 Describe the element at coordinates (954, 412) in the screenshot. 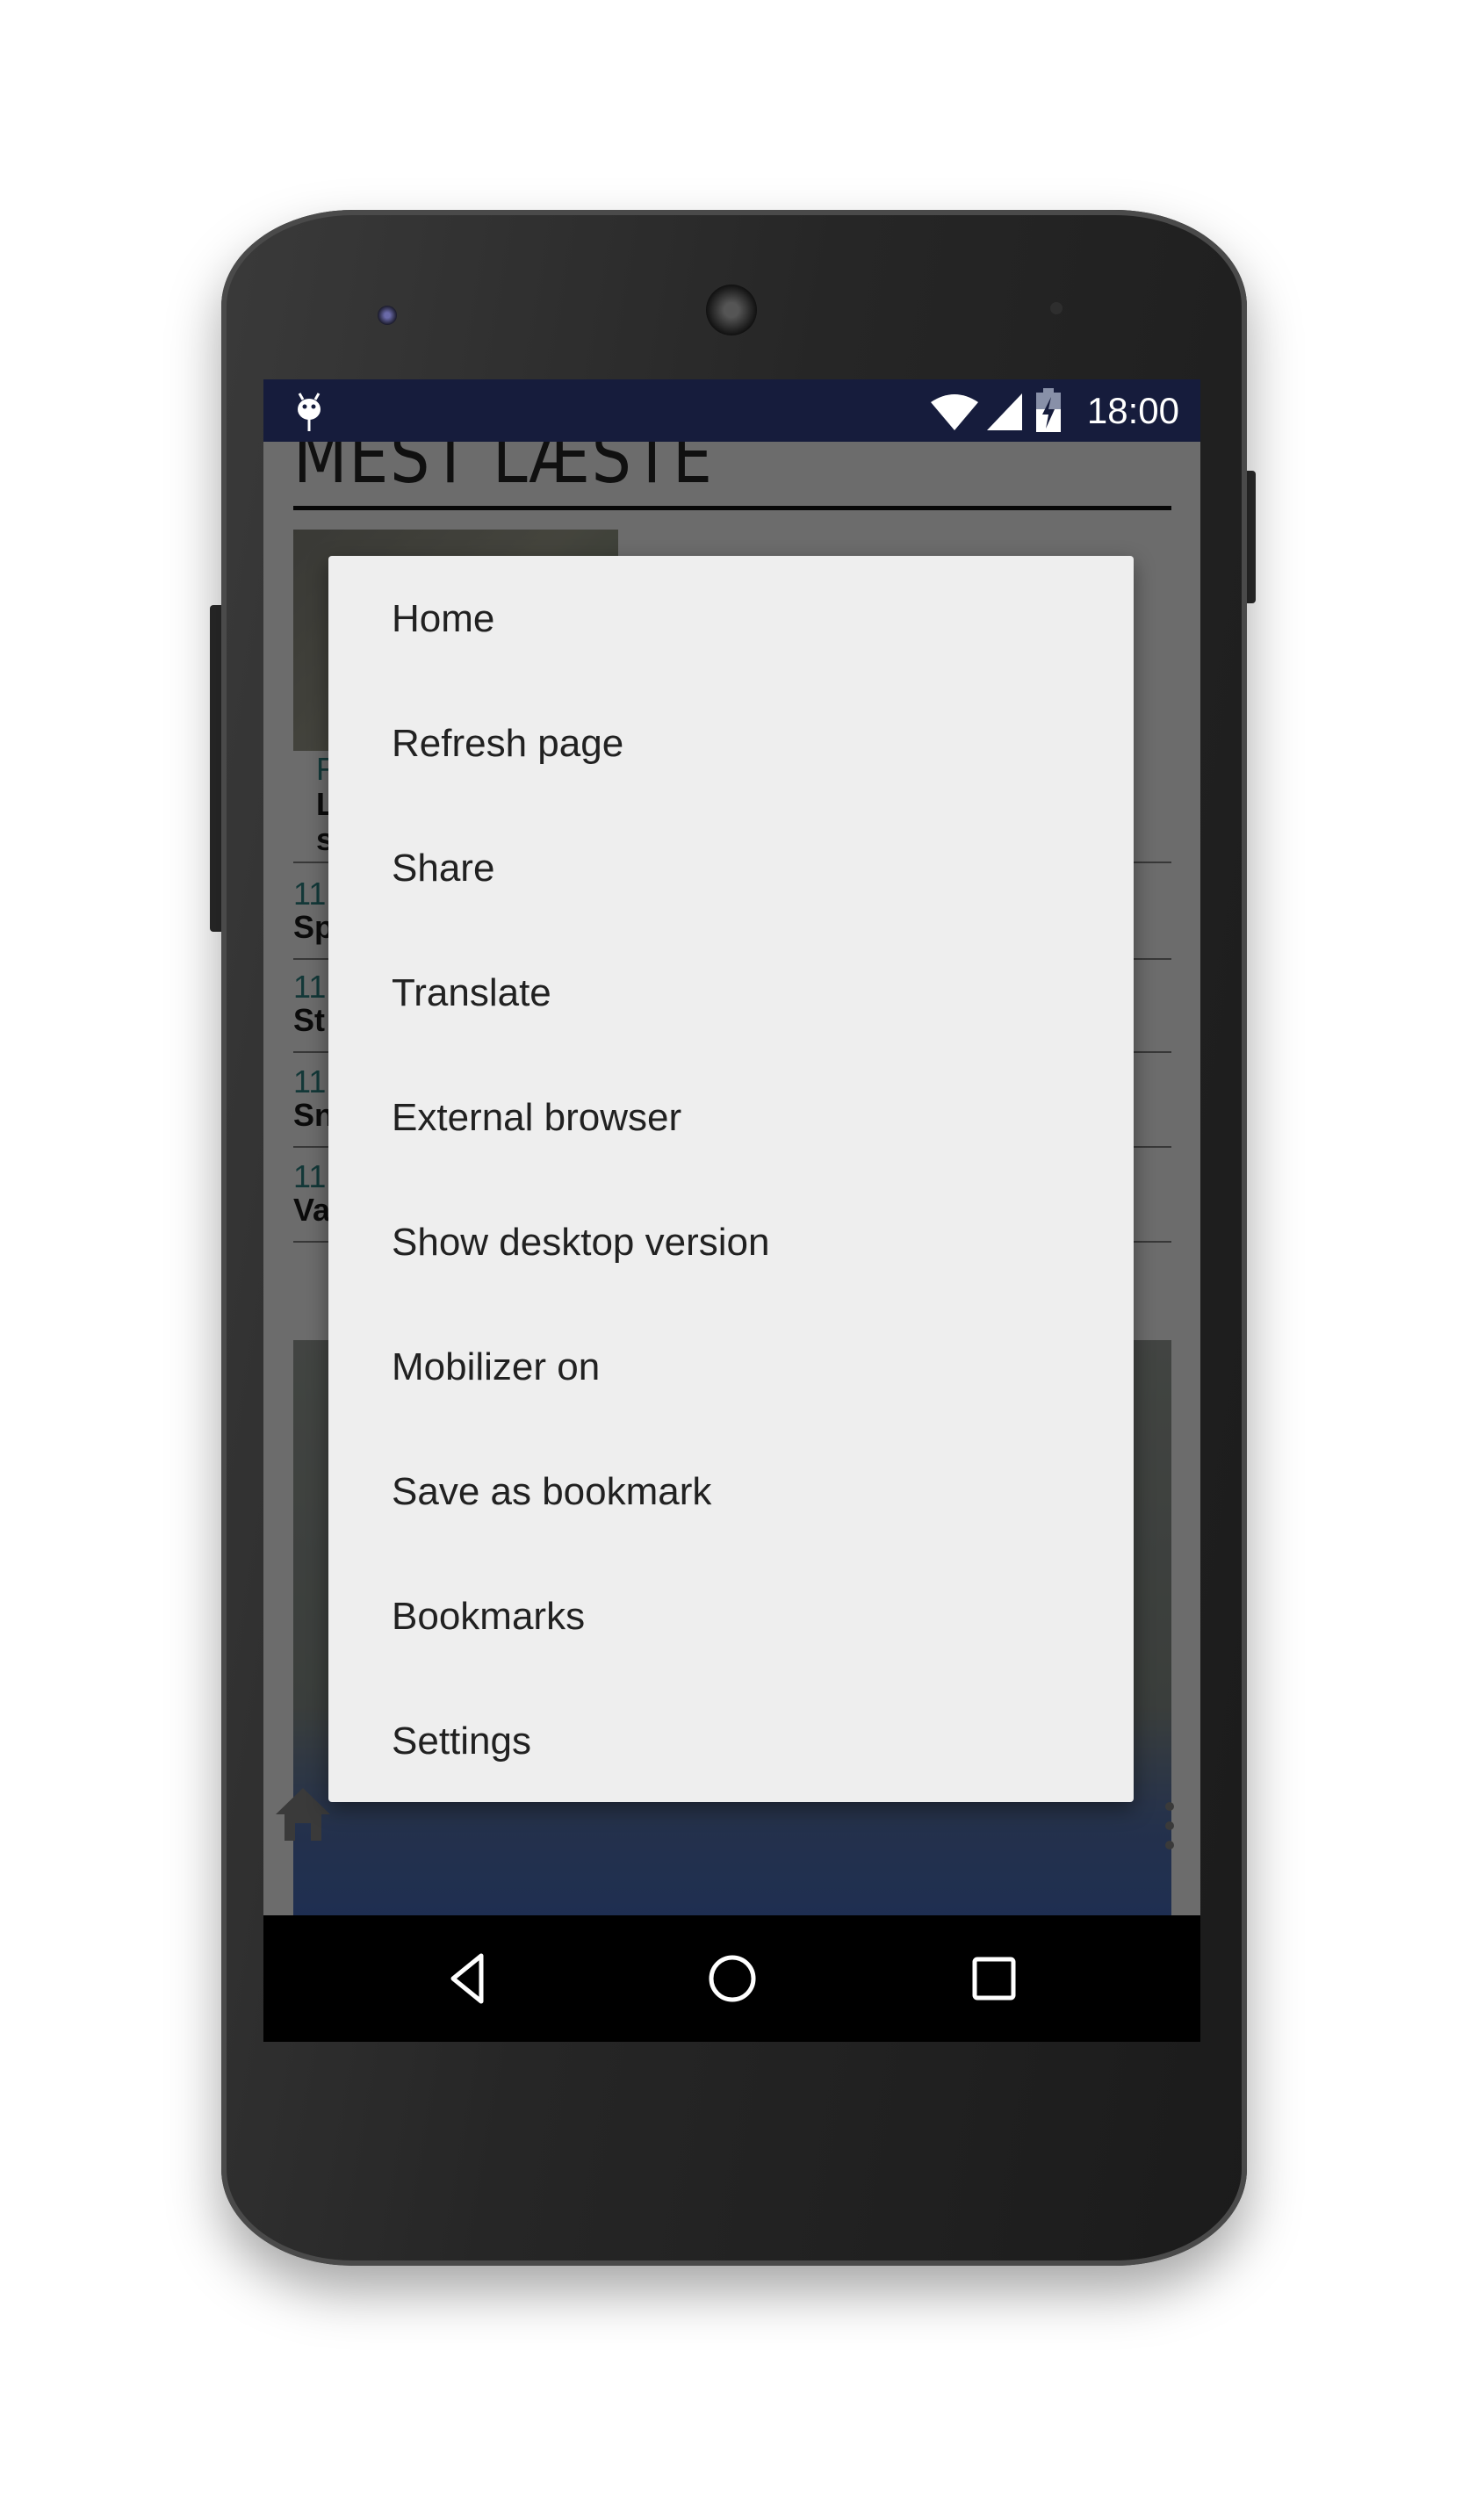

I see `wifi-icon` at that location.